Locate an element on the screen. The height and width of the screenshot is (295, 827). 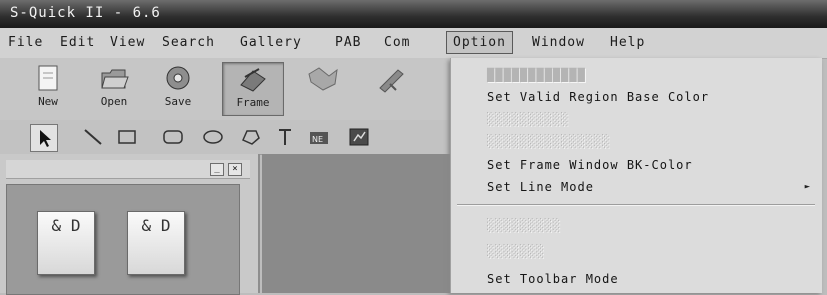
menu-edit: Edit is located at coordinates (77, 42).